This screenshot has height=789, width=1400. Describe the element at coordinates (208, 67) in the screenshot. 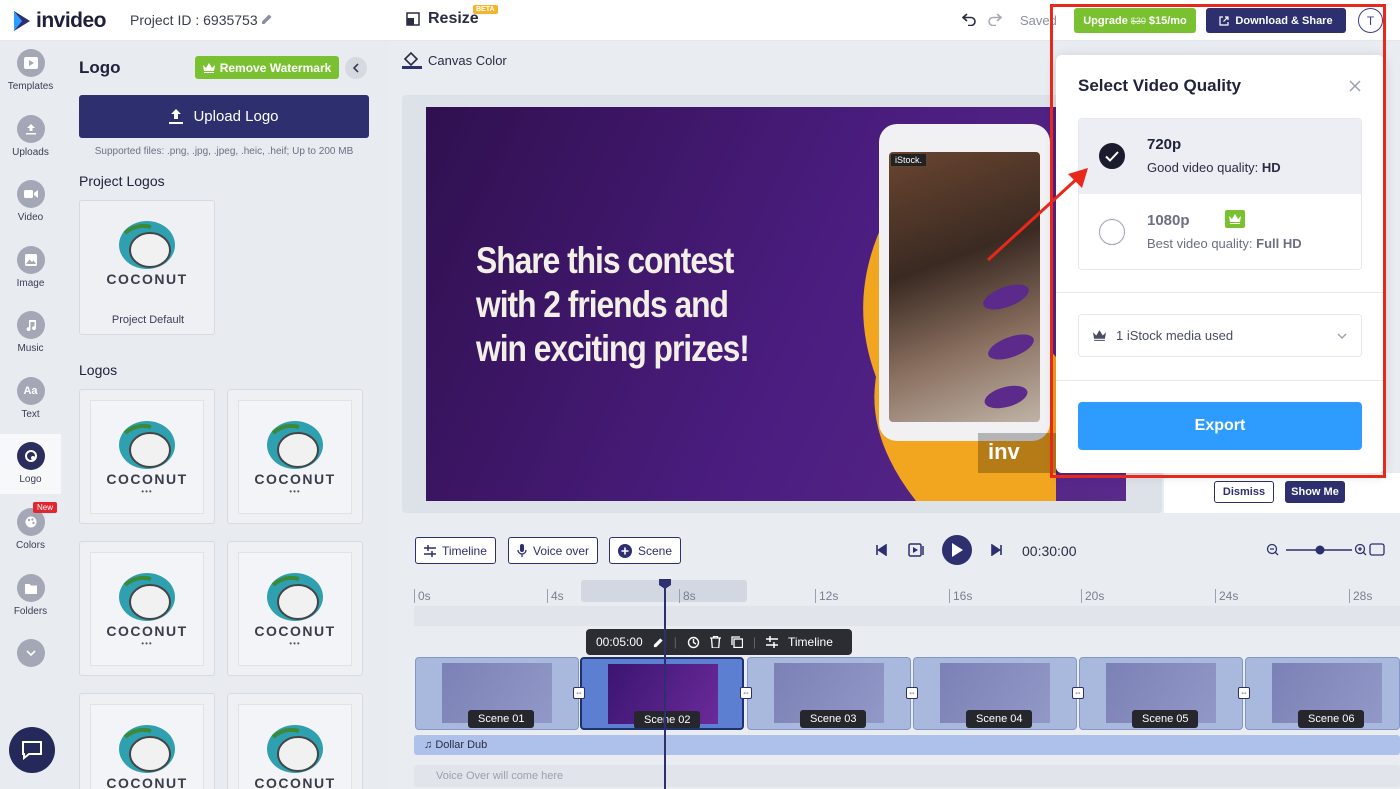

I see `crown-icon` at that location.